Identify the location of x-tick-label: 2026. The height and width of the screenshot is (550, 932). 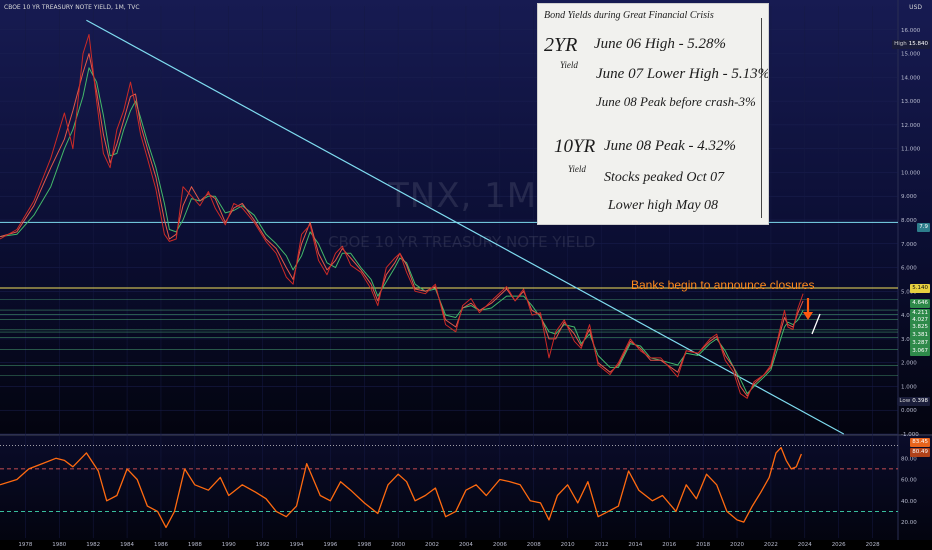
(839, 545).